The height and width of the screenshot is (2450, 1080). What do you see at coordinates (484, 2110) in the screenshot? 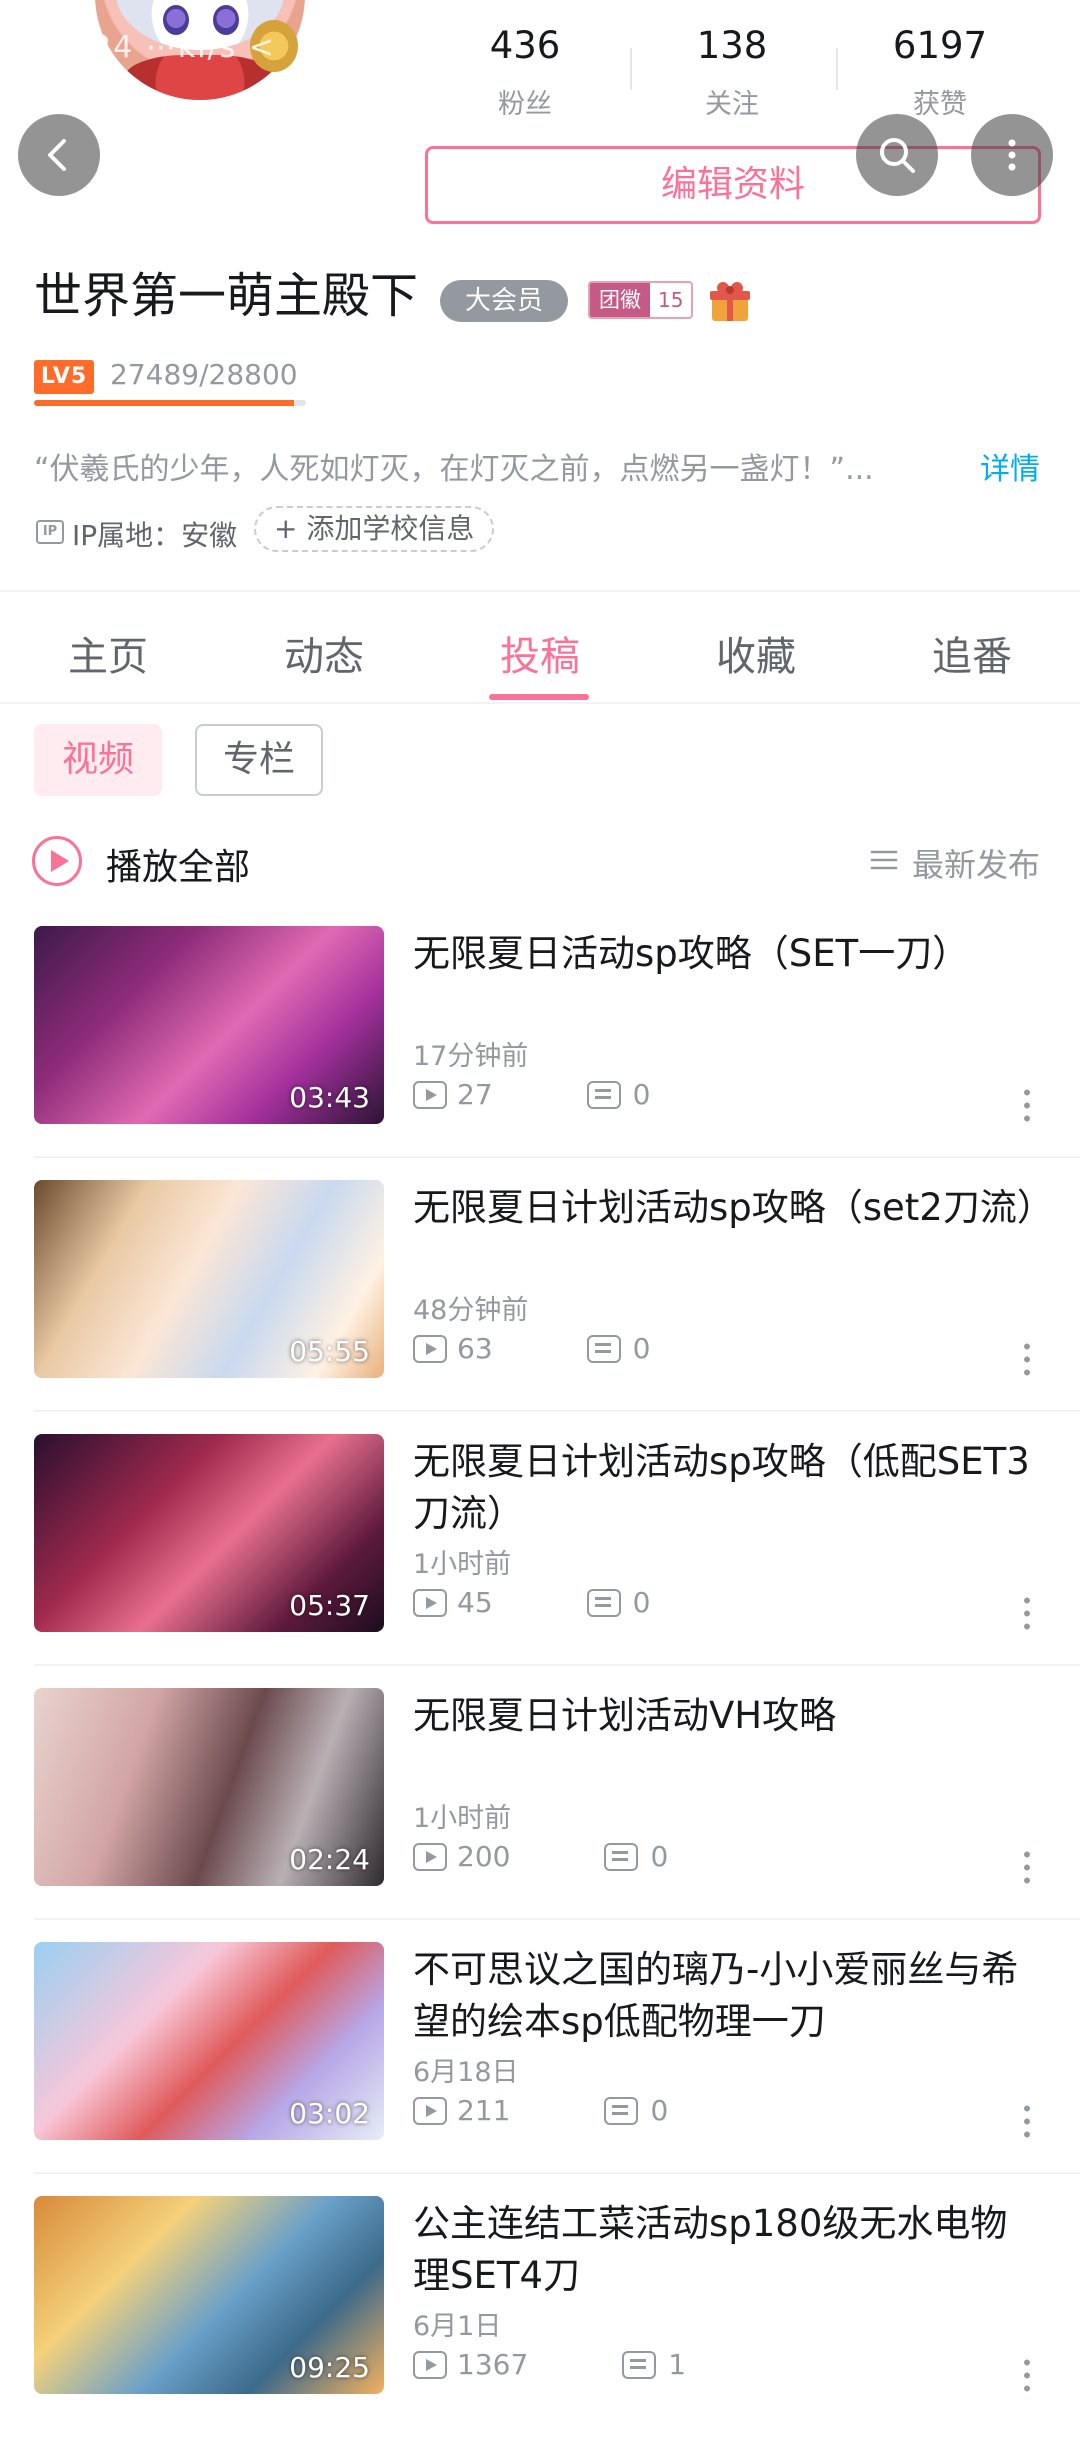
I see `play-count: 211` at bounding box center [484, 2110].